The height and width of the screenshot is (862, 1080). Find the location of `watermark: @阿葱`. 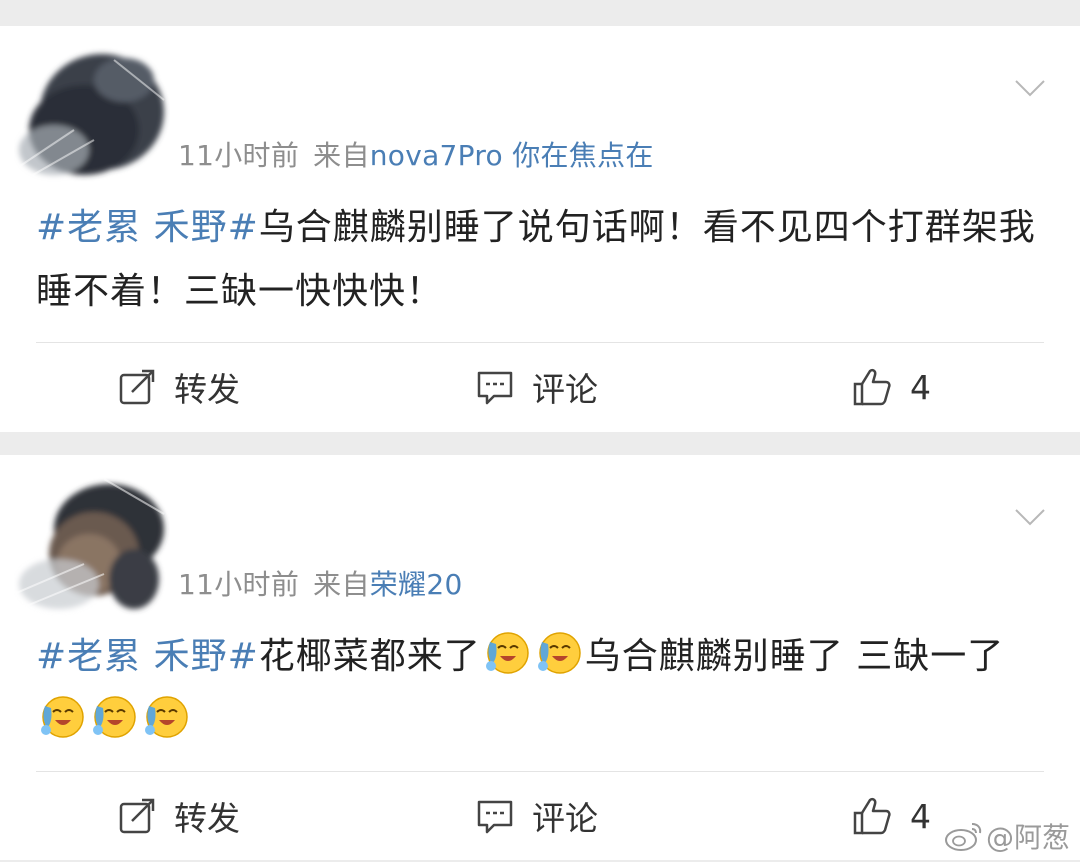

watermark: @阿葱 is located at coordinates (1007, 836).